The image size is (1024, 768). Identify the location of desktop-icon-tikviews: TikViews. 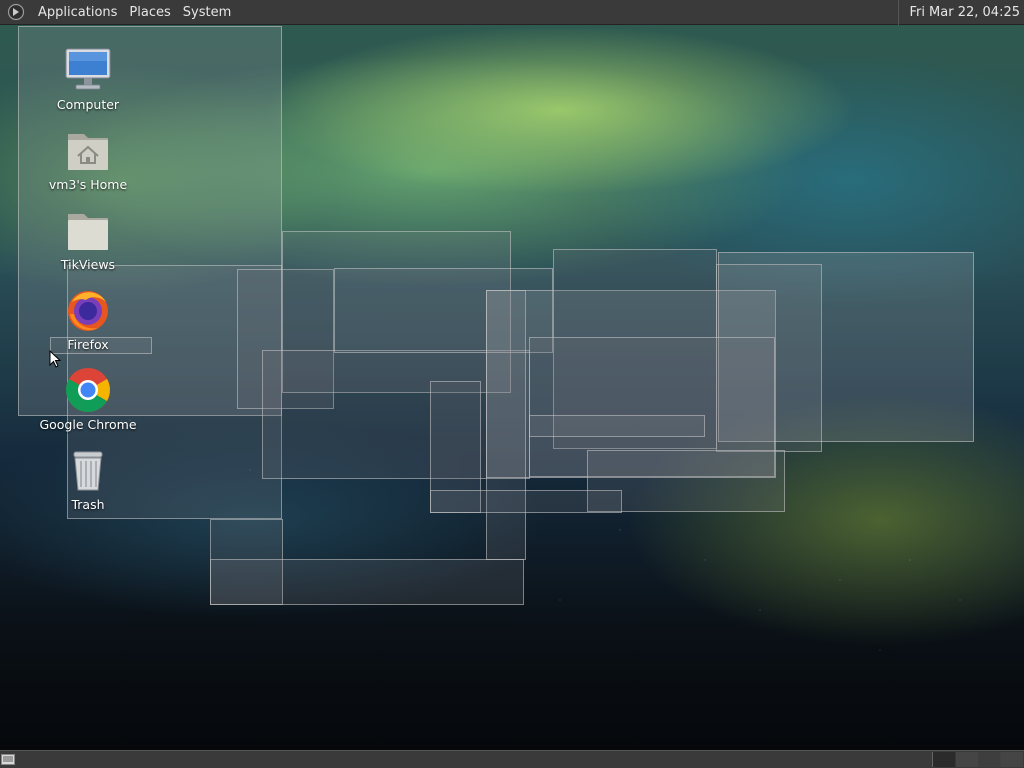
(88, 239).